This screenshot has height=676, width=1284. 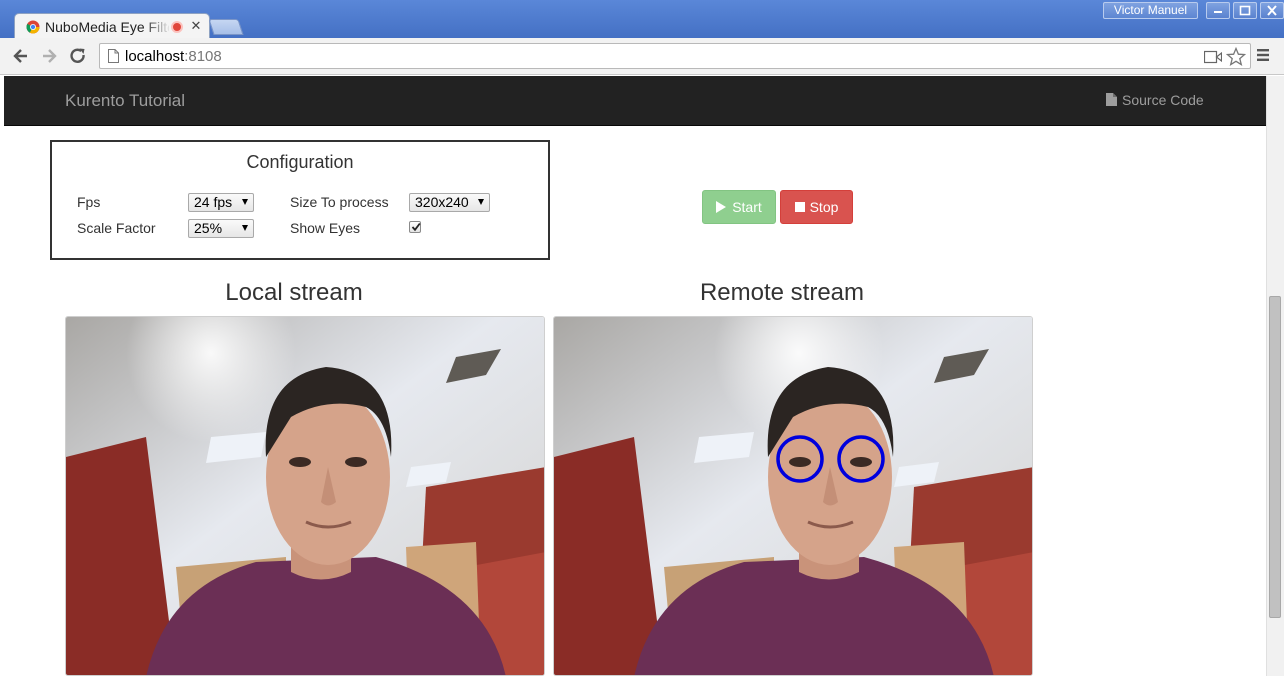 I want to click on maximize-icon, so click(x=1245, y=10).